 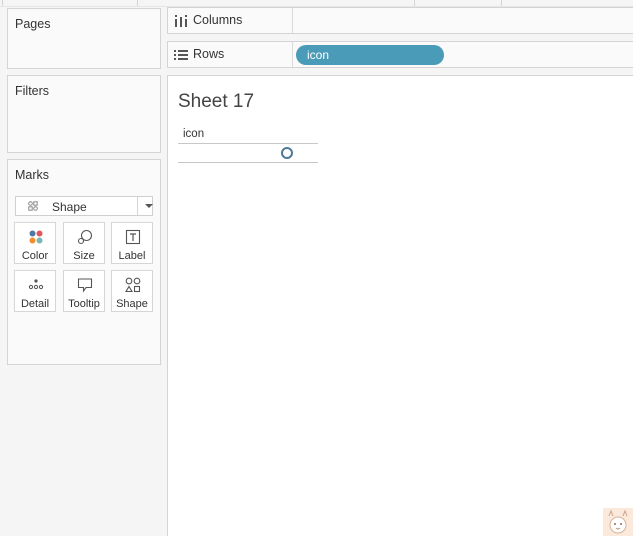 What do you see at coordinates (84, 304) in the screenshot?
I see `tooltip-button-label: Tooltip` at bounding box center [84, 304].